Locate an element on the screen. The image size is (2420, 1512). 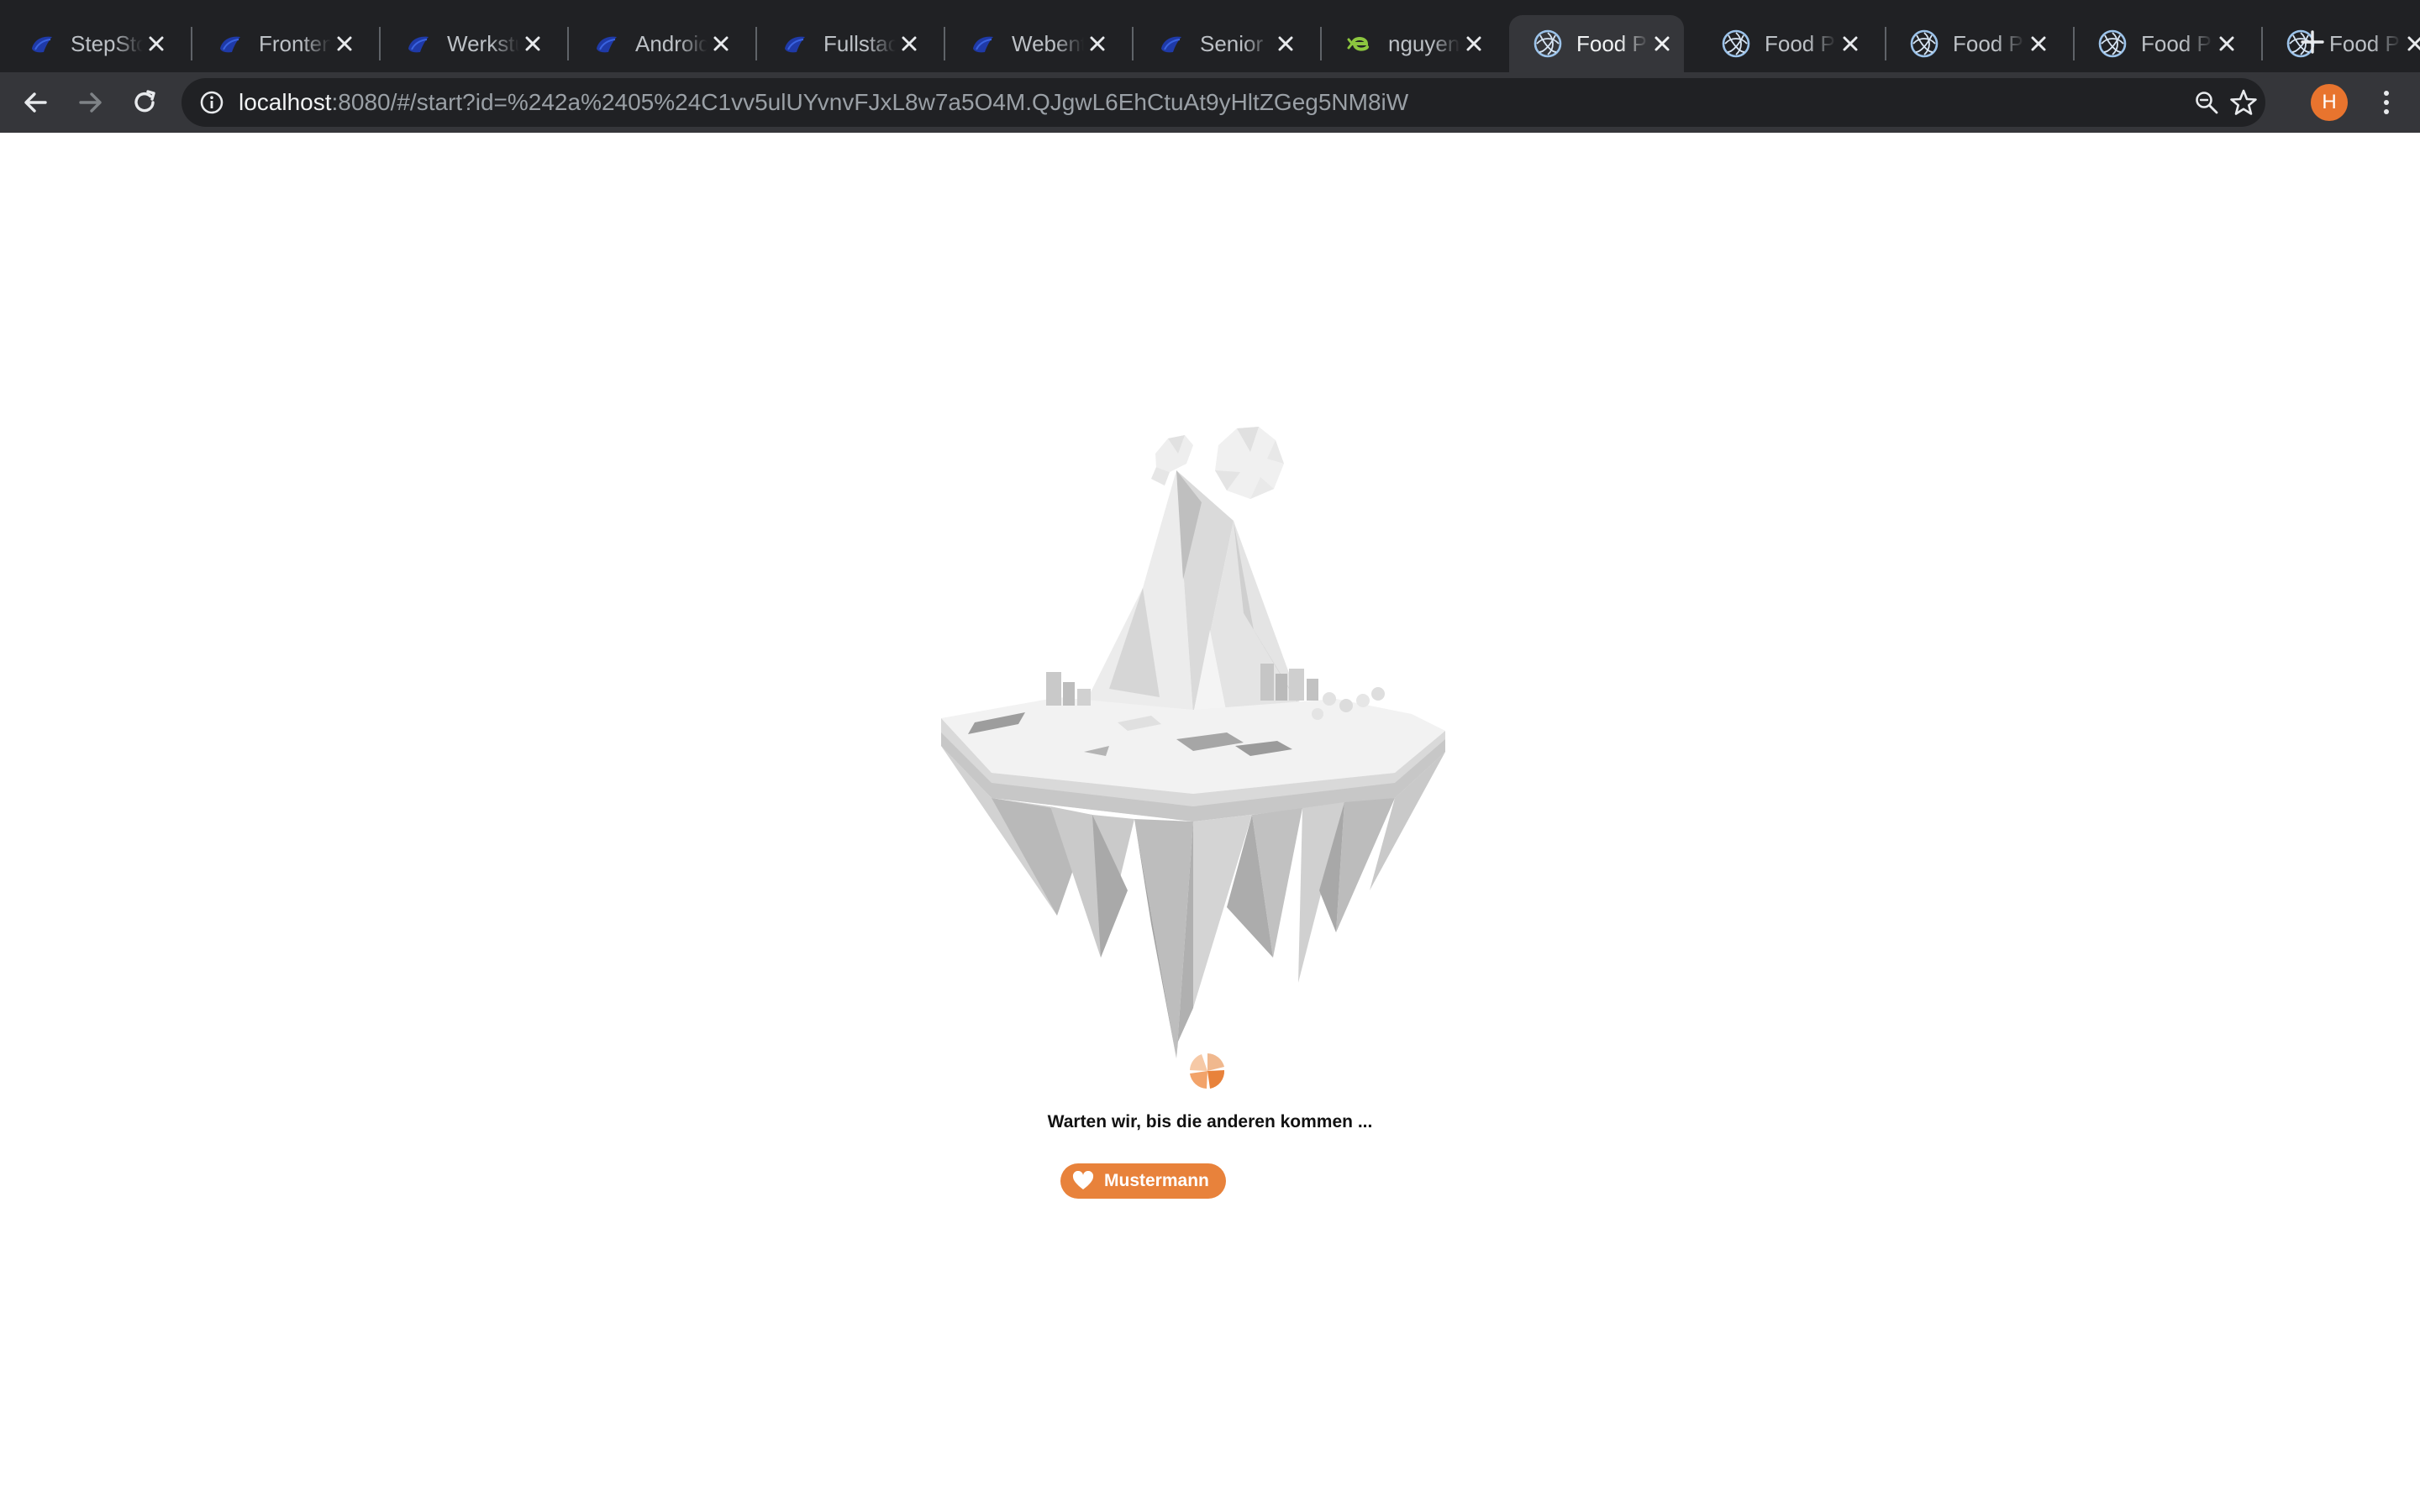
back-icon is located at coordinates (35, 102).